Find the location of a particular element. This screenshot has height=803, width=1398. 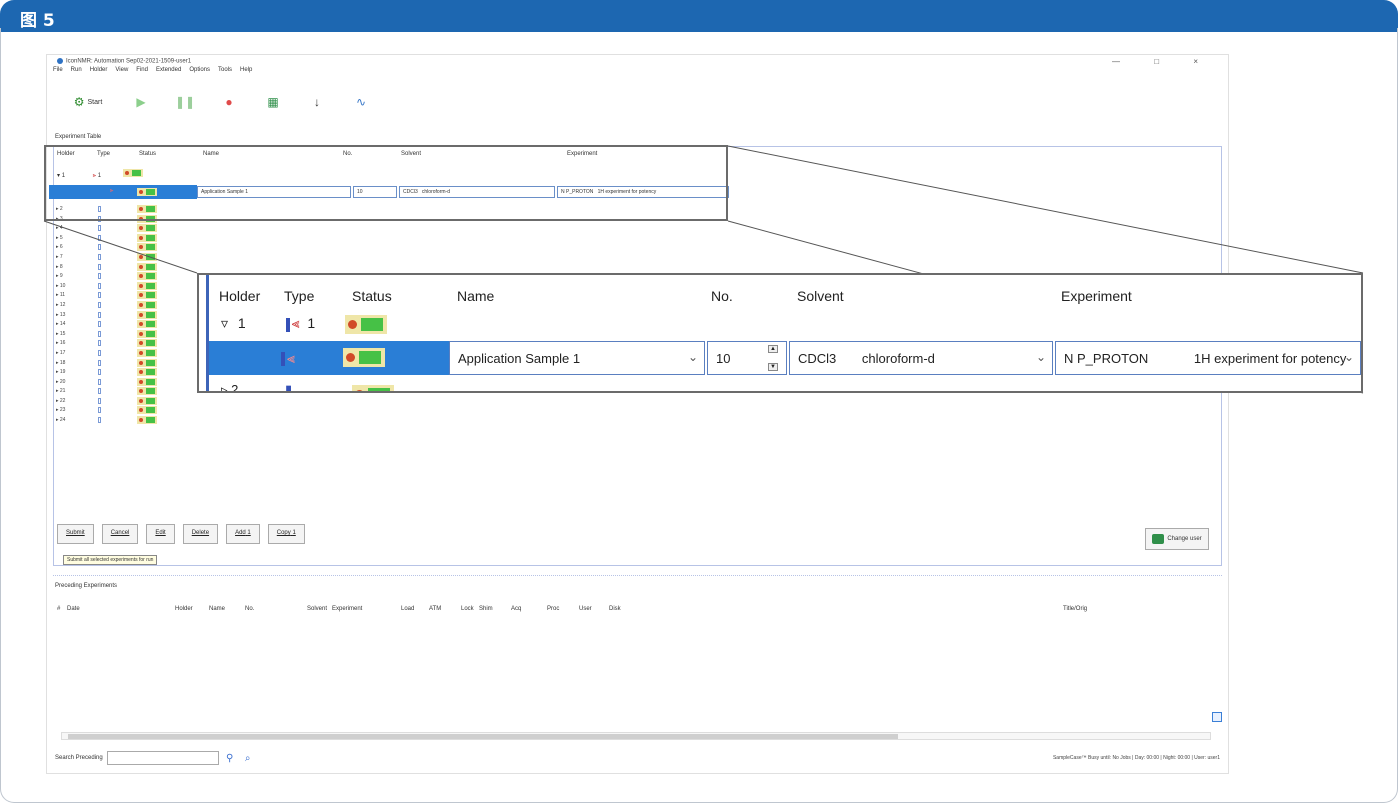

callout-holder-2: 2 is located at coordinates (235, 387).